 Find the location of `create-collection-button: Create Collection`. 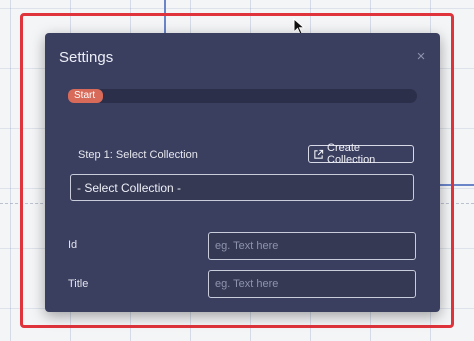

create-collection-button: Create Collection is located at coordinates (361, 154).